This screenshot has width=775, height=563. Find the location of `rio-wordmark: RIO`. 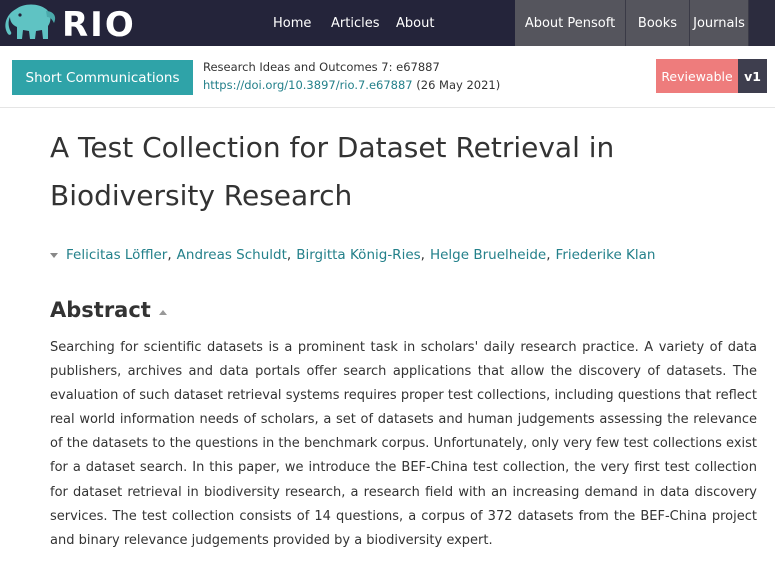

rio-wordmark: RIO is located at coordinates (99, 23).